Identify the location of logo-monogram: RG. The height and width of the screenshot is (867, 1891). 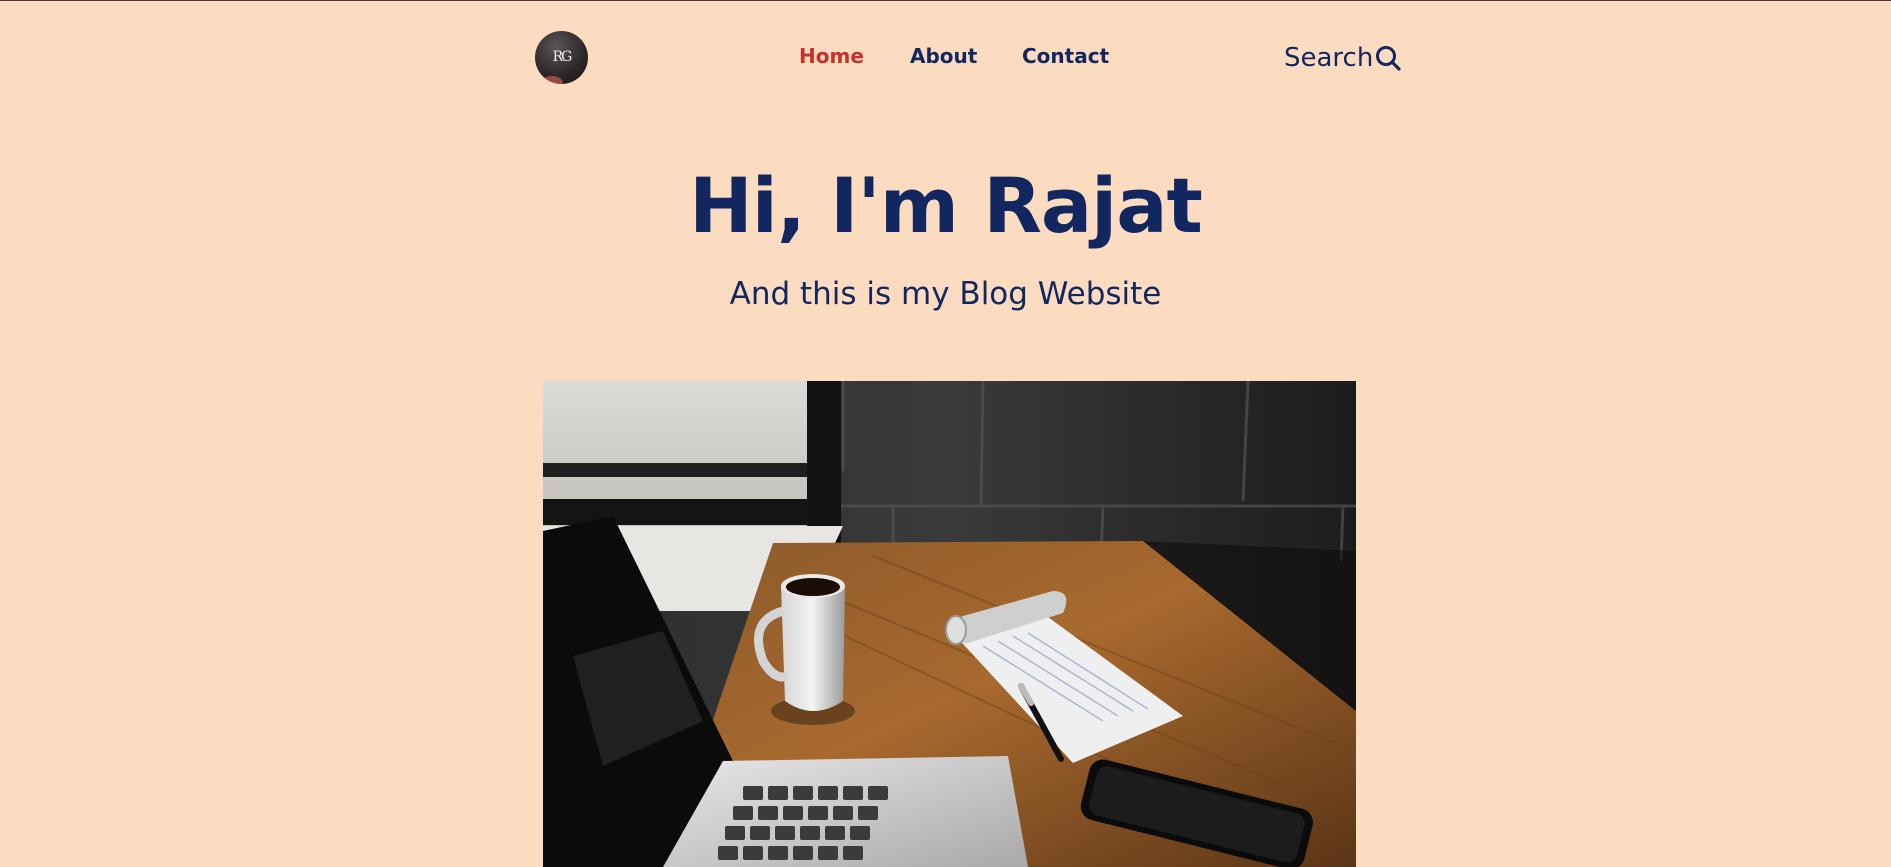
(562, 57).